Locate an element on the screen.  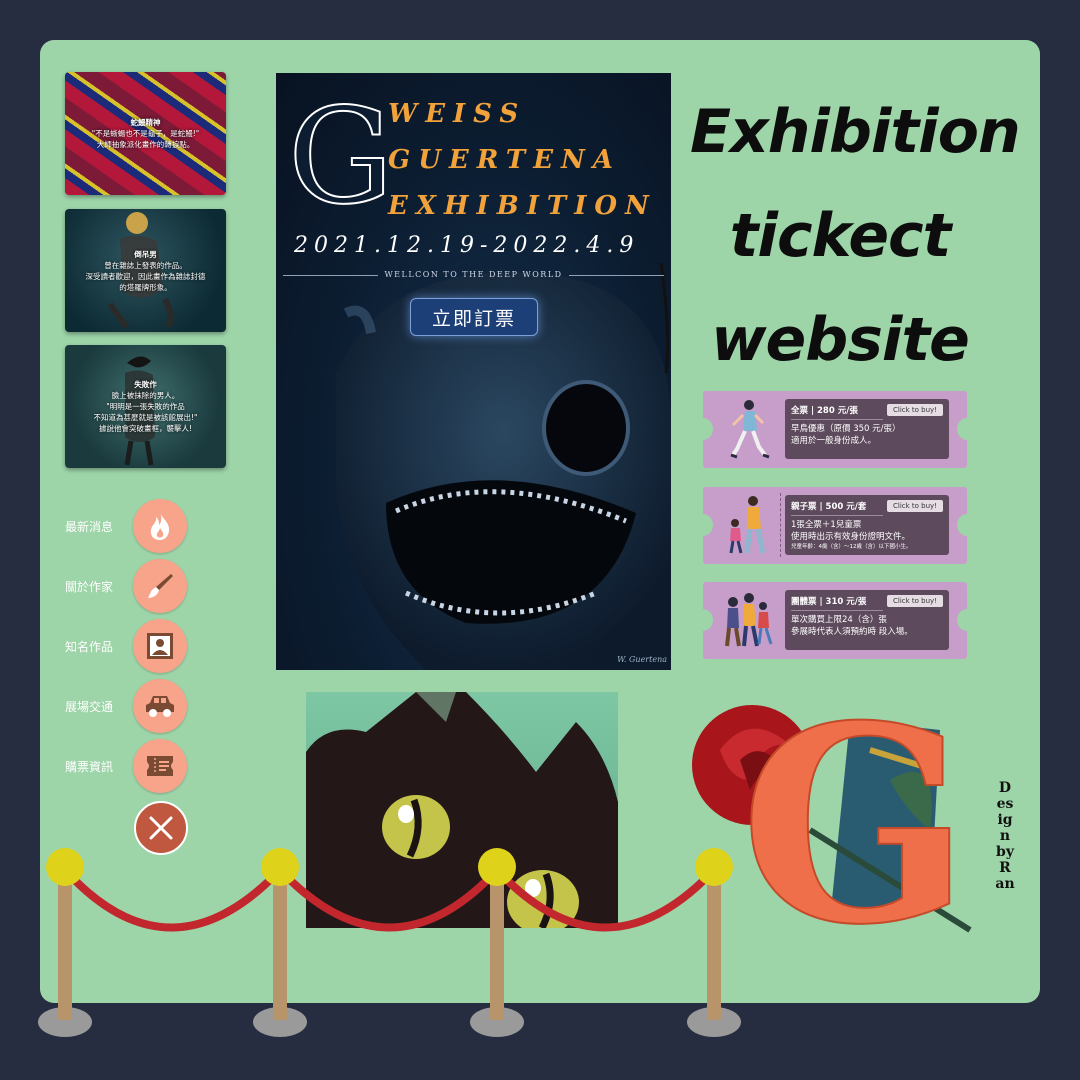
artwork-desc-line: 臉上被抹除的男人。 is located at coordinates (145, 395).